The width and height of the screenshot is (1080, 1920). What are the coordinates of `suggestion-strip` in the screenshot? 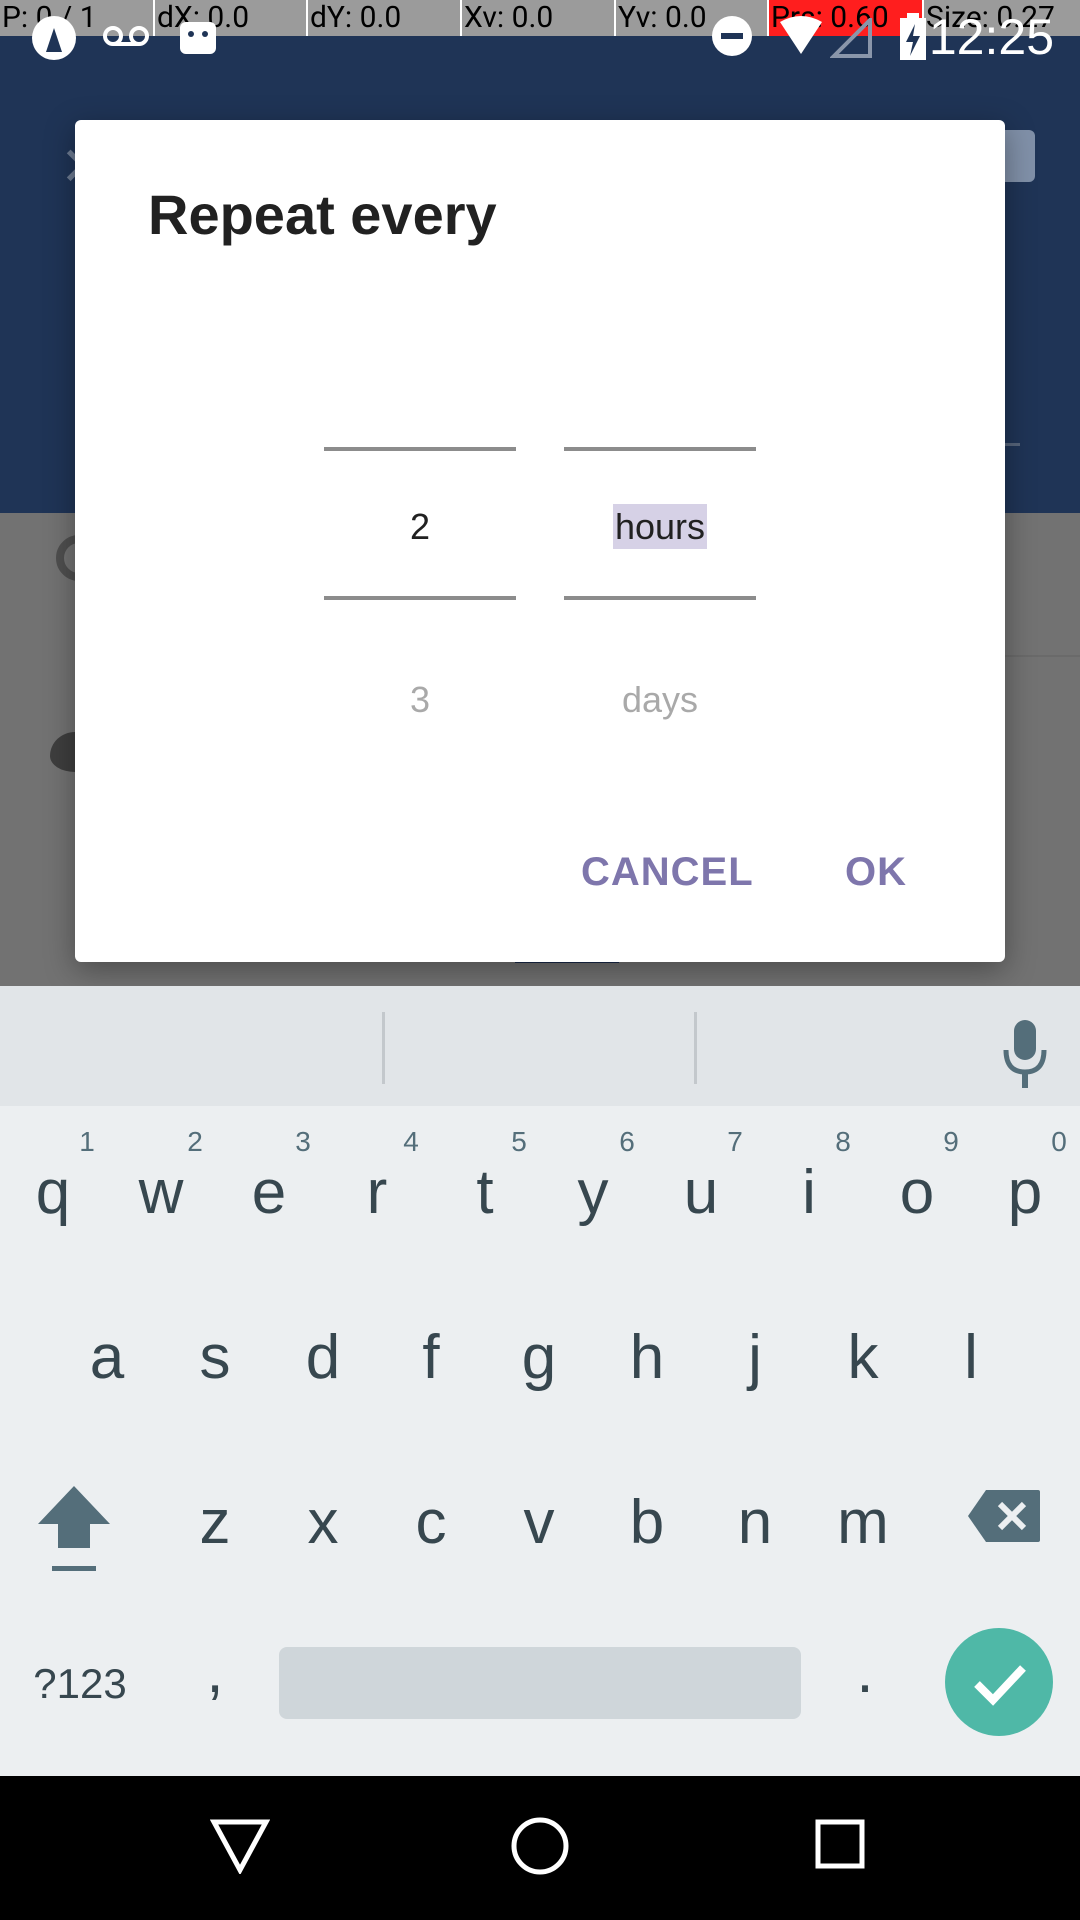 It's located at (540, 1046).